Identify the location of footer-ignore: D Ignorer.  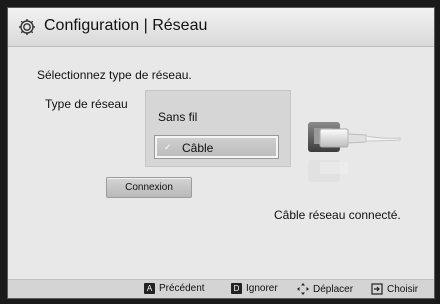
(254, 288).